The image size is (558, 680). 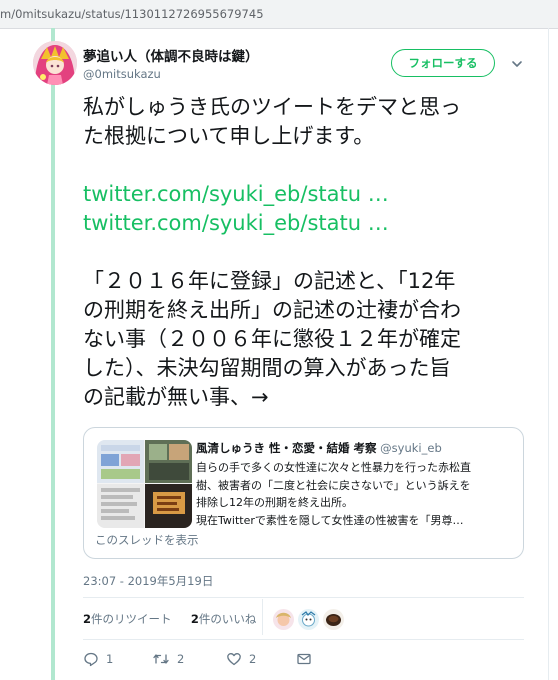 What do you see at coordinates (411, 448) in the screenshot?
I see `quoted-author-handle: @syuki_eb` at bounding box center [411, 448].